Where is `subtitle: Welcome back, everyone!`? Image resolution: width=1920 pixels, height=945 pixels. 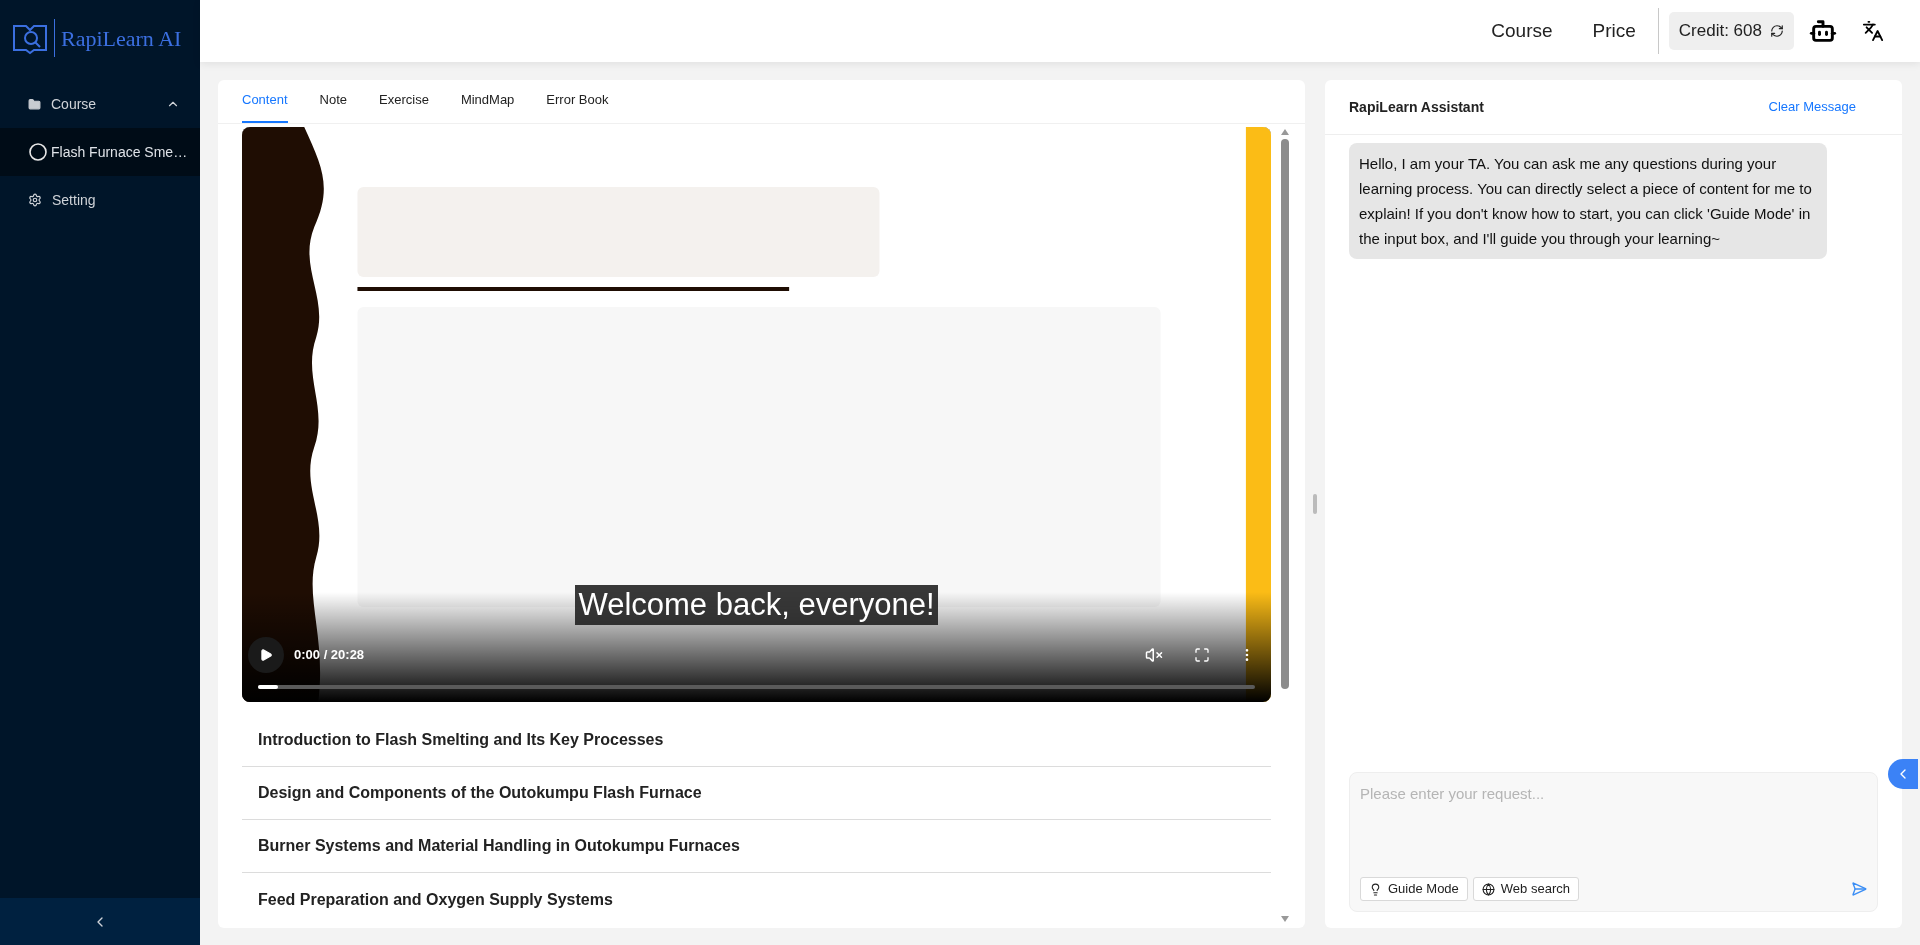
subtitle: Welcome back, everyone! is located at coordinates (756, 605).